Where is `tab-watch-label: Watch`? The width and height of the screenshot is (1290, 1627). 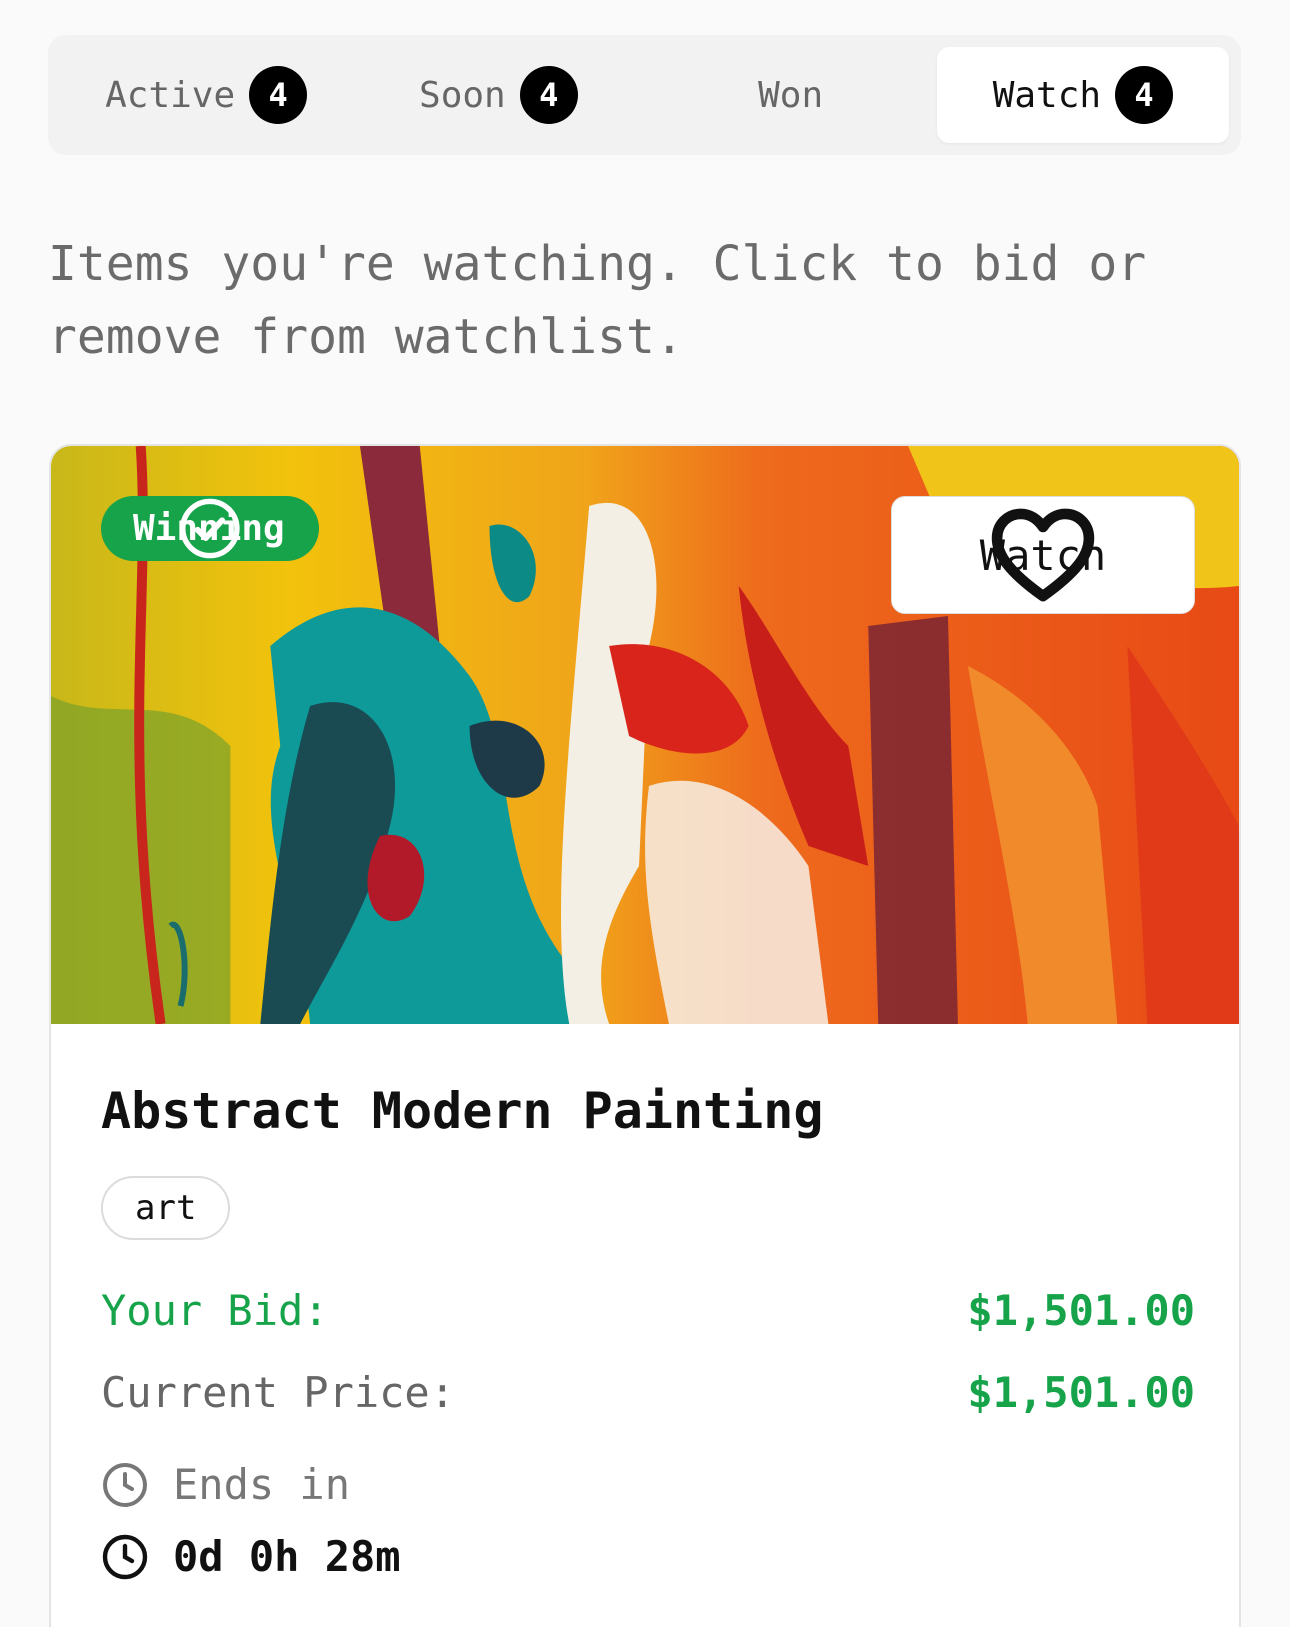
tab-watch-label: Watch is located at coordinates (1047, 95).